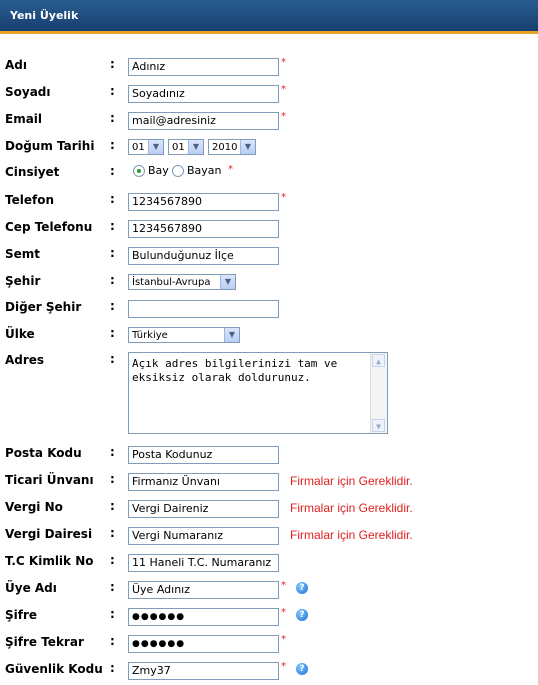  Describe the element at coordinates (203, 256) in the screenshot. I see `semt-input: Bulunduğunuz İlçe` at that location.